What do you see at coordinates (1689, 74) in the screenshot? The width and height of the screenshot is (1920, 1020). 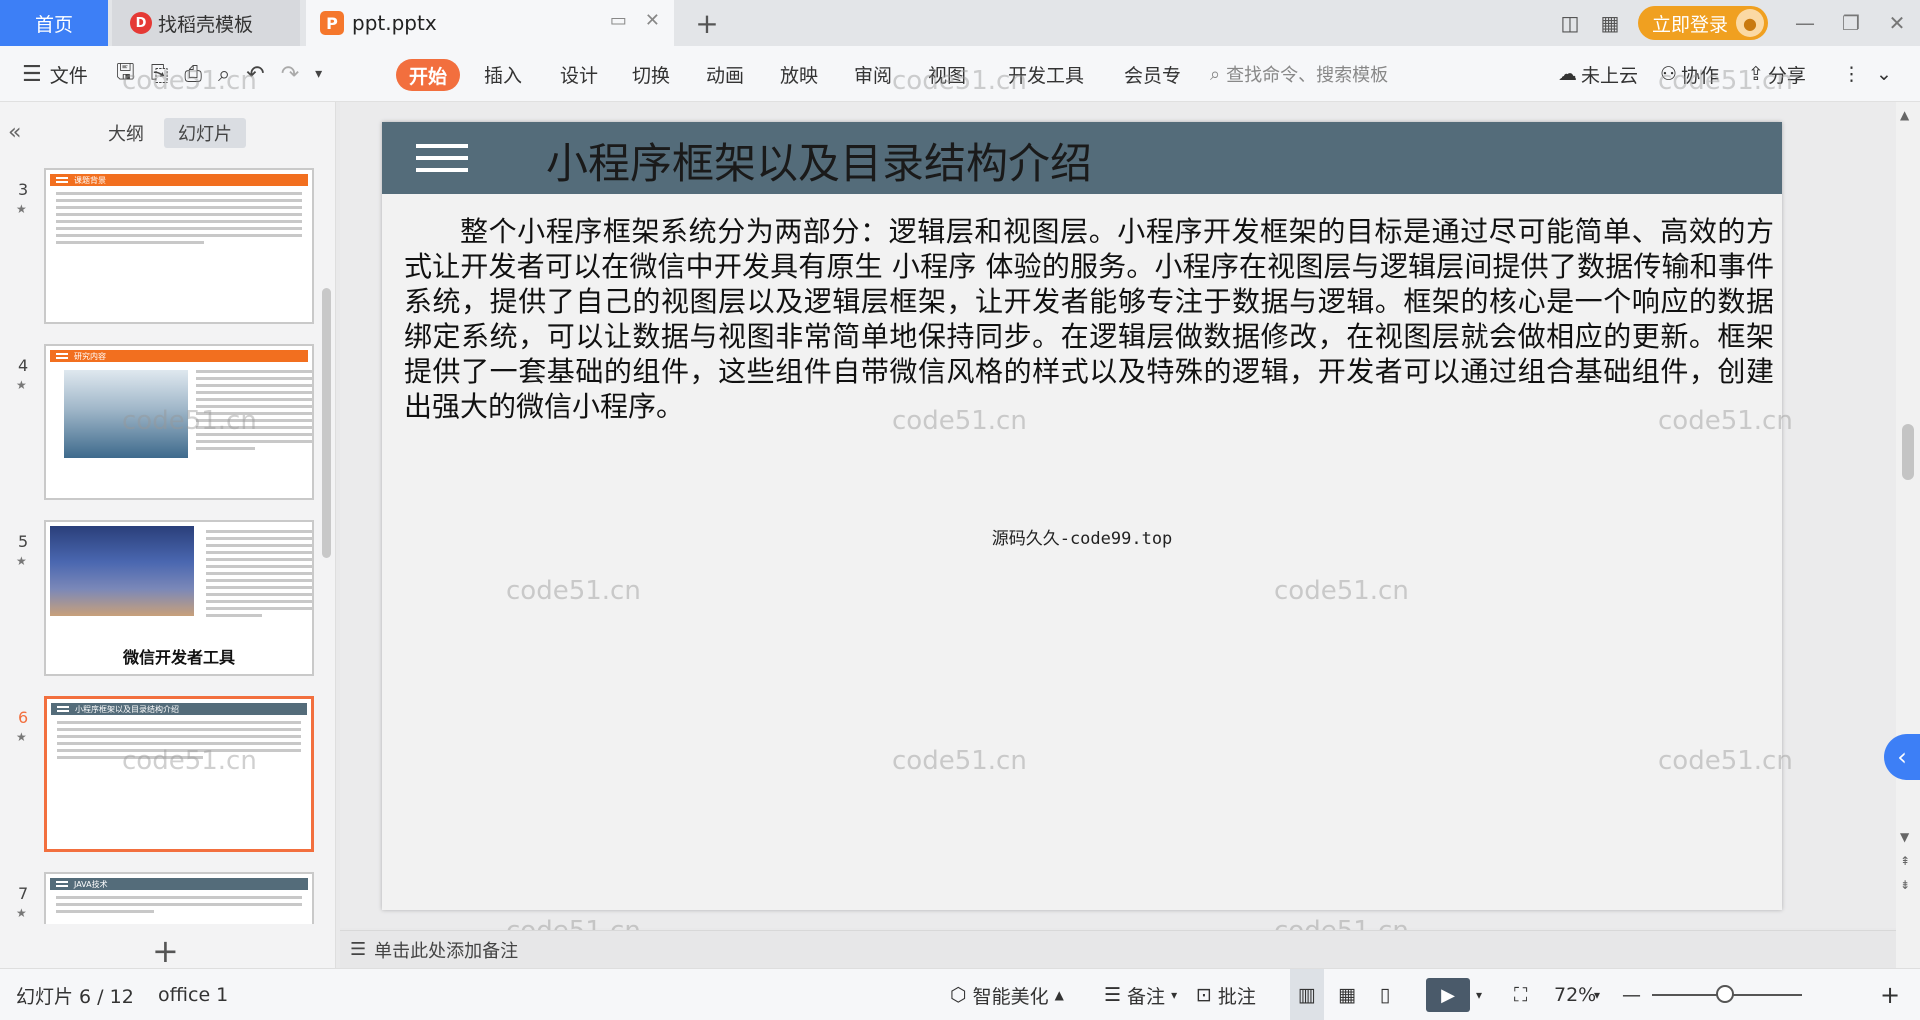 I see `collaborate-button: ⚇ 协作` at bounding box center [1689, 74].